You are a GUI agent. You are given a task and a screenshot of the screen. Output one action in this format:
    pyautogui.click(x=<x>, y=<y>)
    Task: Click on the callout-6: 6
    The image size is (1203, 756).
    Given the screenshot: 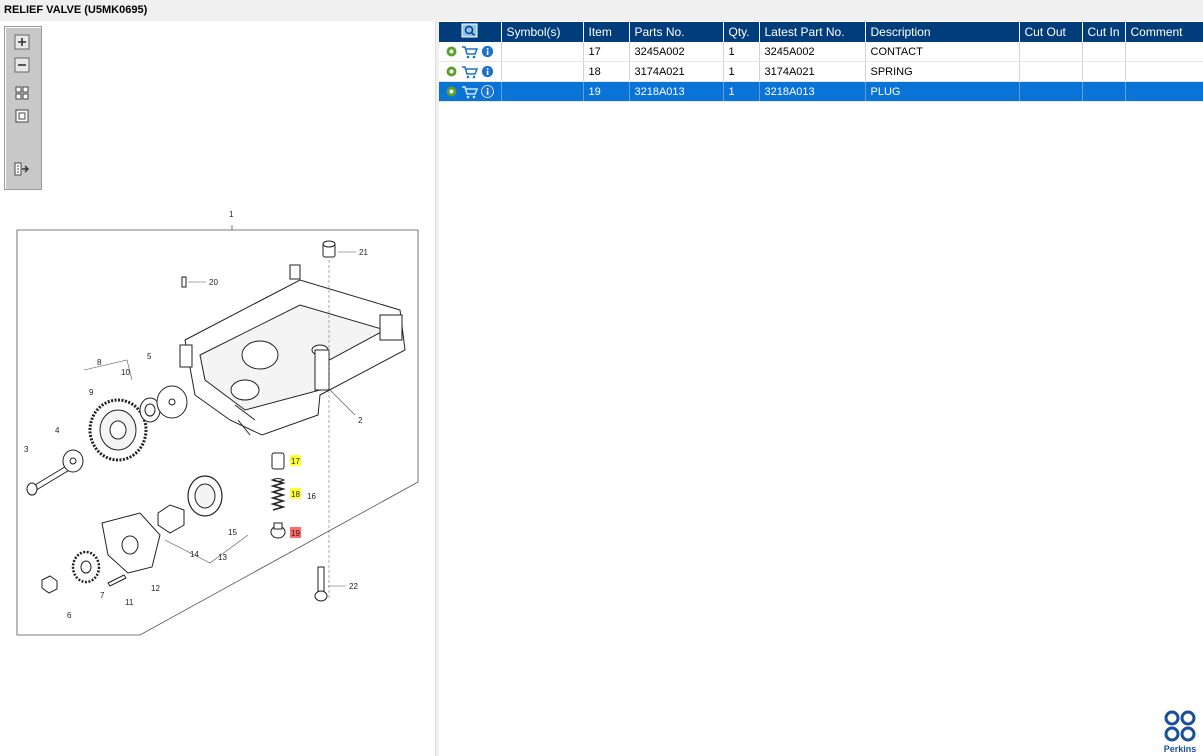 What is the action you would take?
    pyautogui.click(x=69, y=615)
    